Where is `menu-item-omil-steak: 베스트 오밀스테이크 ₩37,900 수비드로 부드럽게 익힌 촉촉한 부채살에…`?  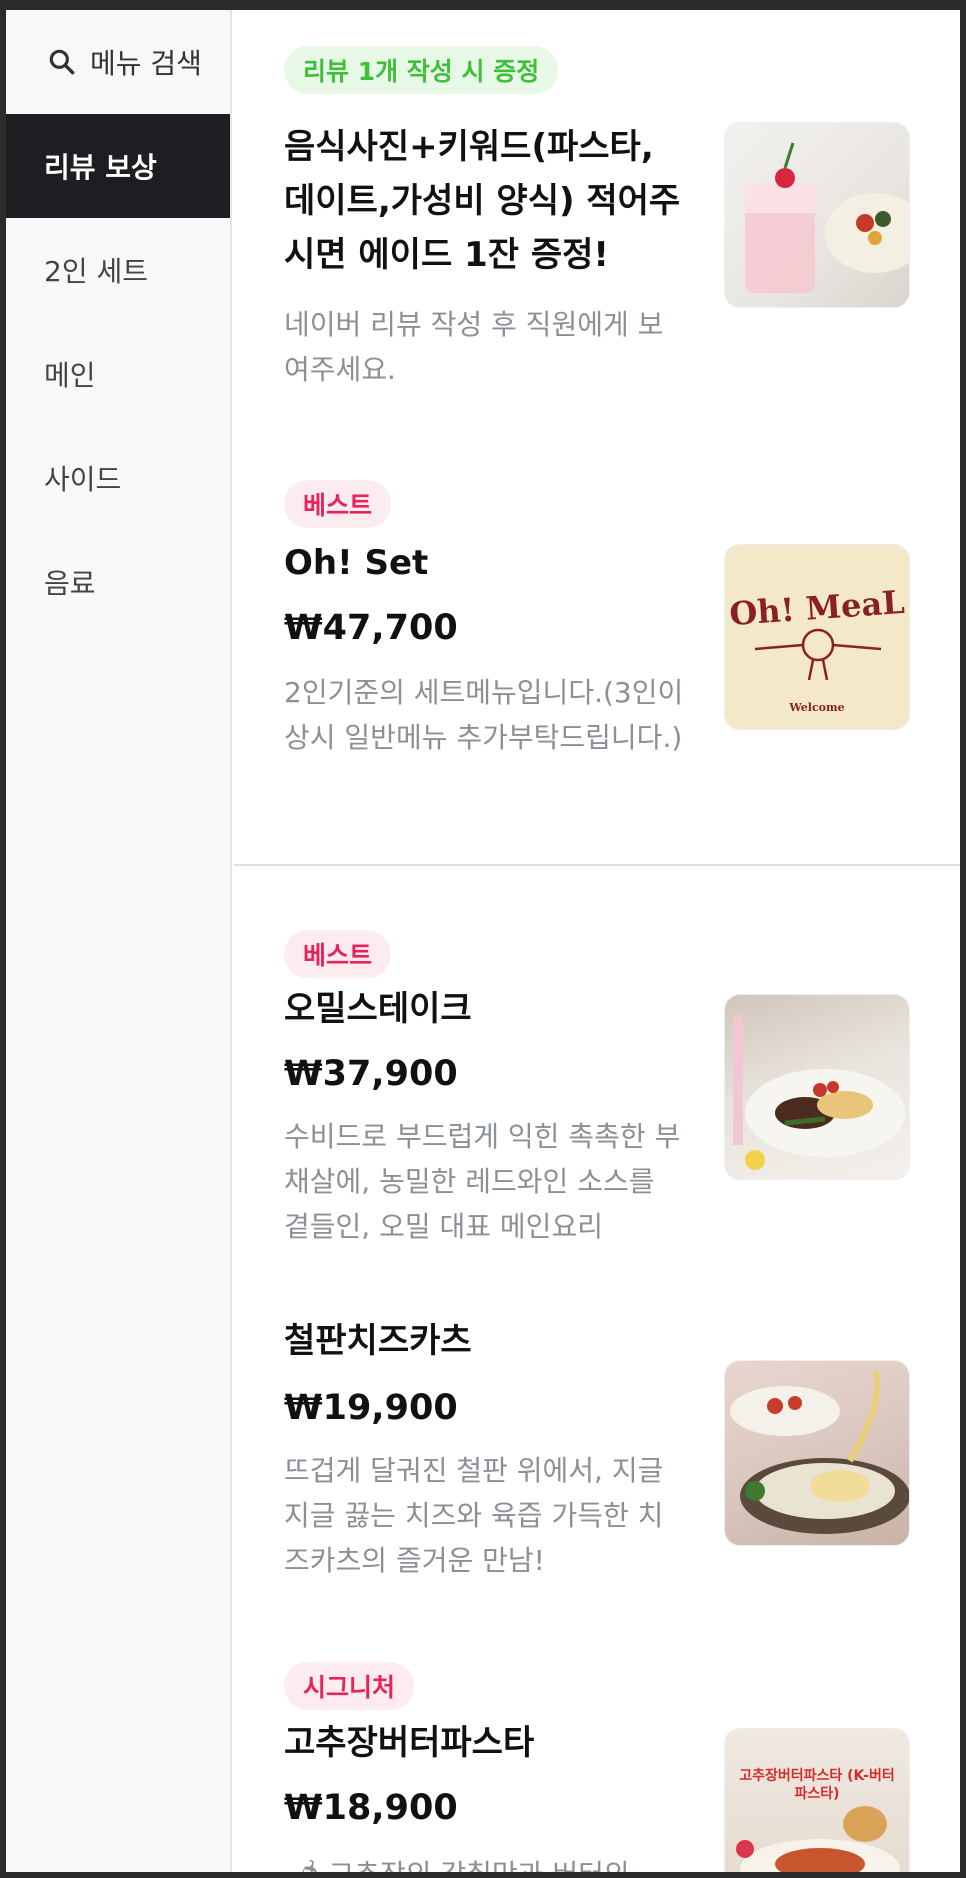
menu-item-omil-steak: 베스트 오밀스테이크 ₩37,900 수비드로 부드럽게 익힌 촉촉한 부채살에… is located at coordinates (597, 1090).